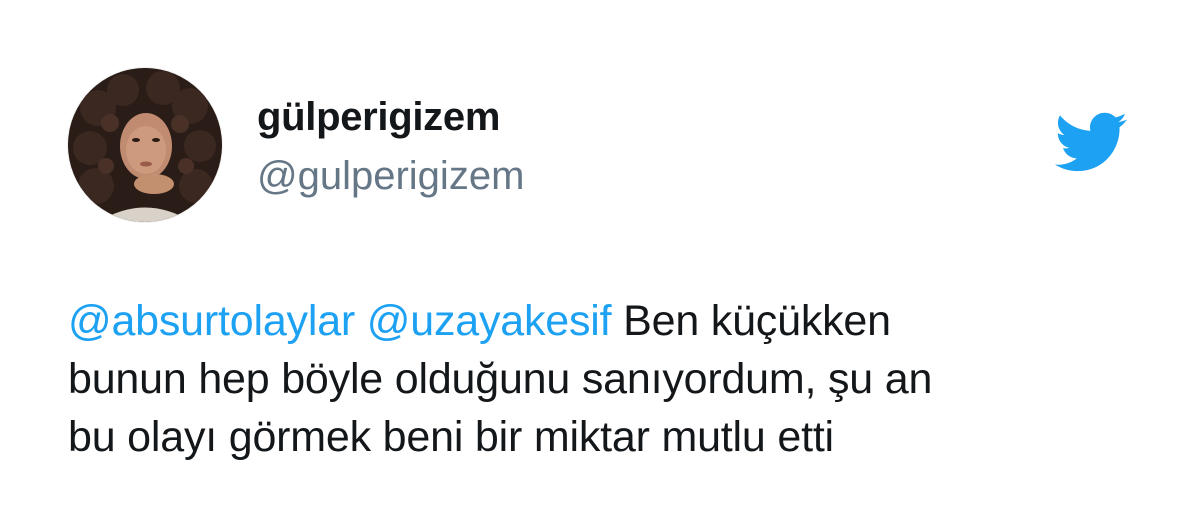  What do you see at coordinates (1090, 142) in the screenshot?
I see `twitter-bird-icon` at bounding box center [1090, 142].